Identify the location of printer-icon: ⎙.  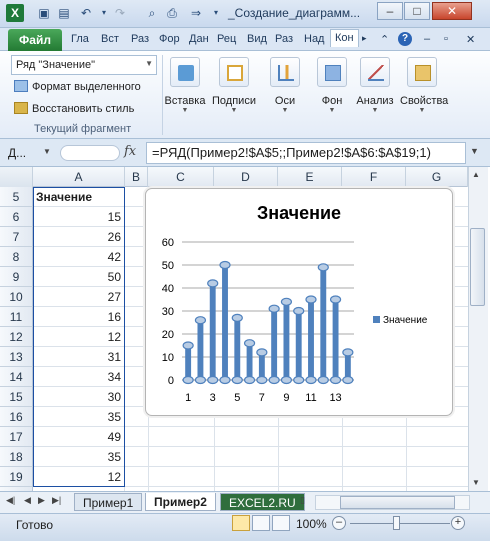
(172, 13).